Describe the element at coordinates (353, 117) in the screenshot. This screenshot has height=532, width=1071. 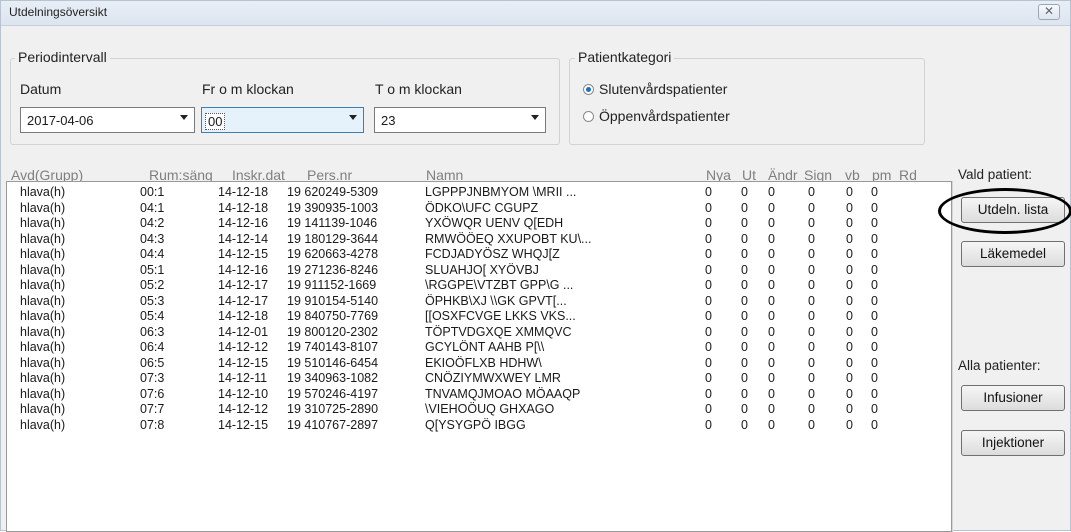
I see `chevron-down-icon` at that location.